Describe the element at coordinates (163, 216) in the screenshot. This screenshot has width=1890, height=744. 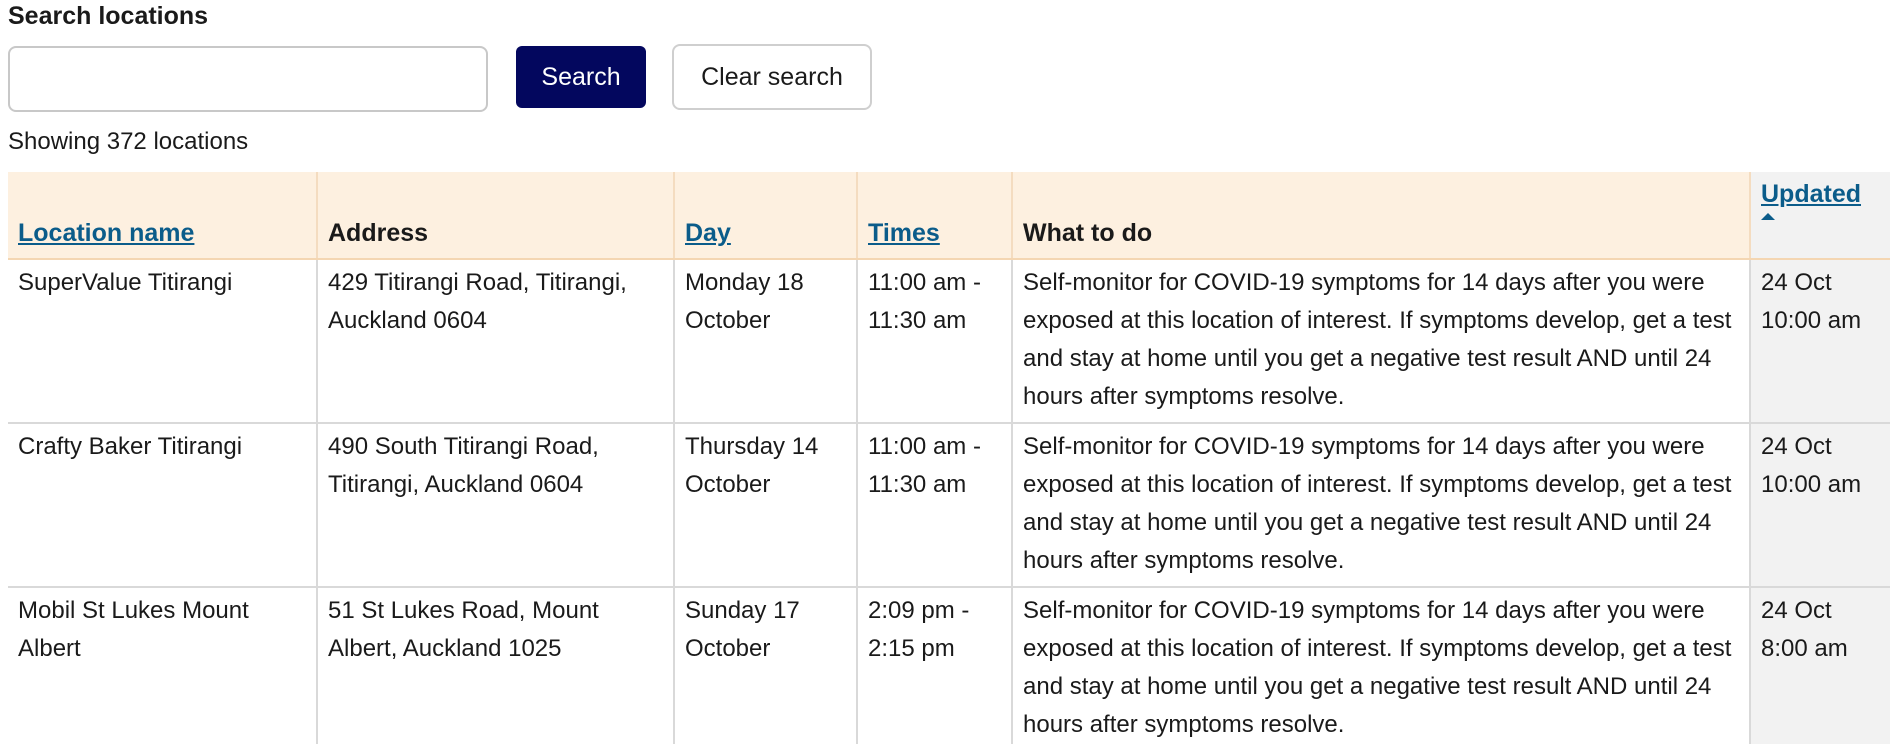
I see `header-location-name: Location name` at that location.